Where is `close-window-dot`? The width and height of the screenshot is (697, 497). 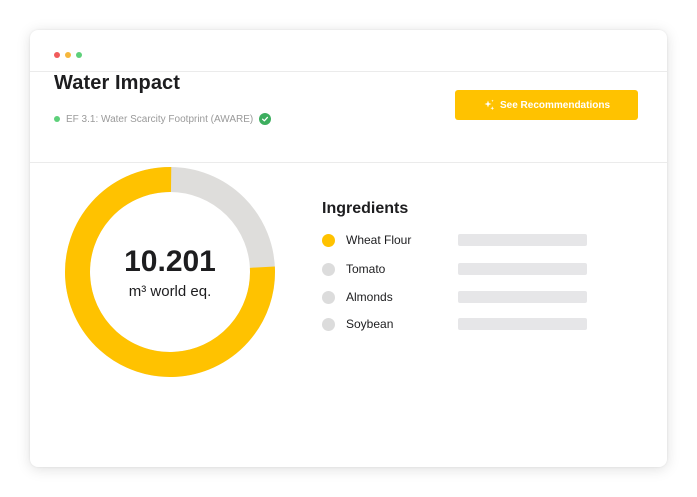
close-window-dot is located at coordinates (57, 55).